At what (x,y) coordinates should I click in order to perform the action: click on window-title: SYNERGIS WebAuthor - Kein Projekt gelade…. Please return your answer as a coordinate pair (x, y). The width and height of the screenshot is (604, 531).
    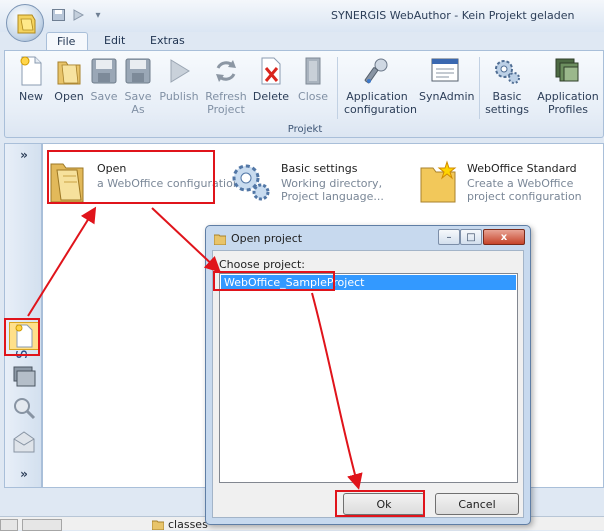
    Looking at the image, I should click on (453, 15).